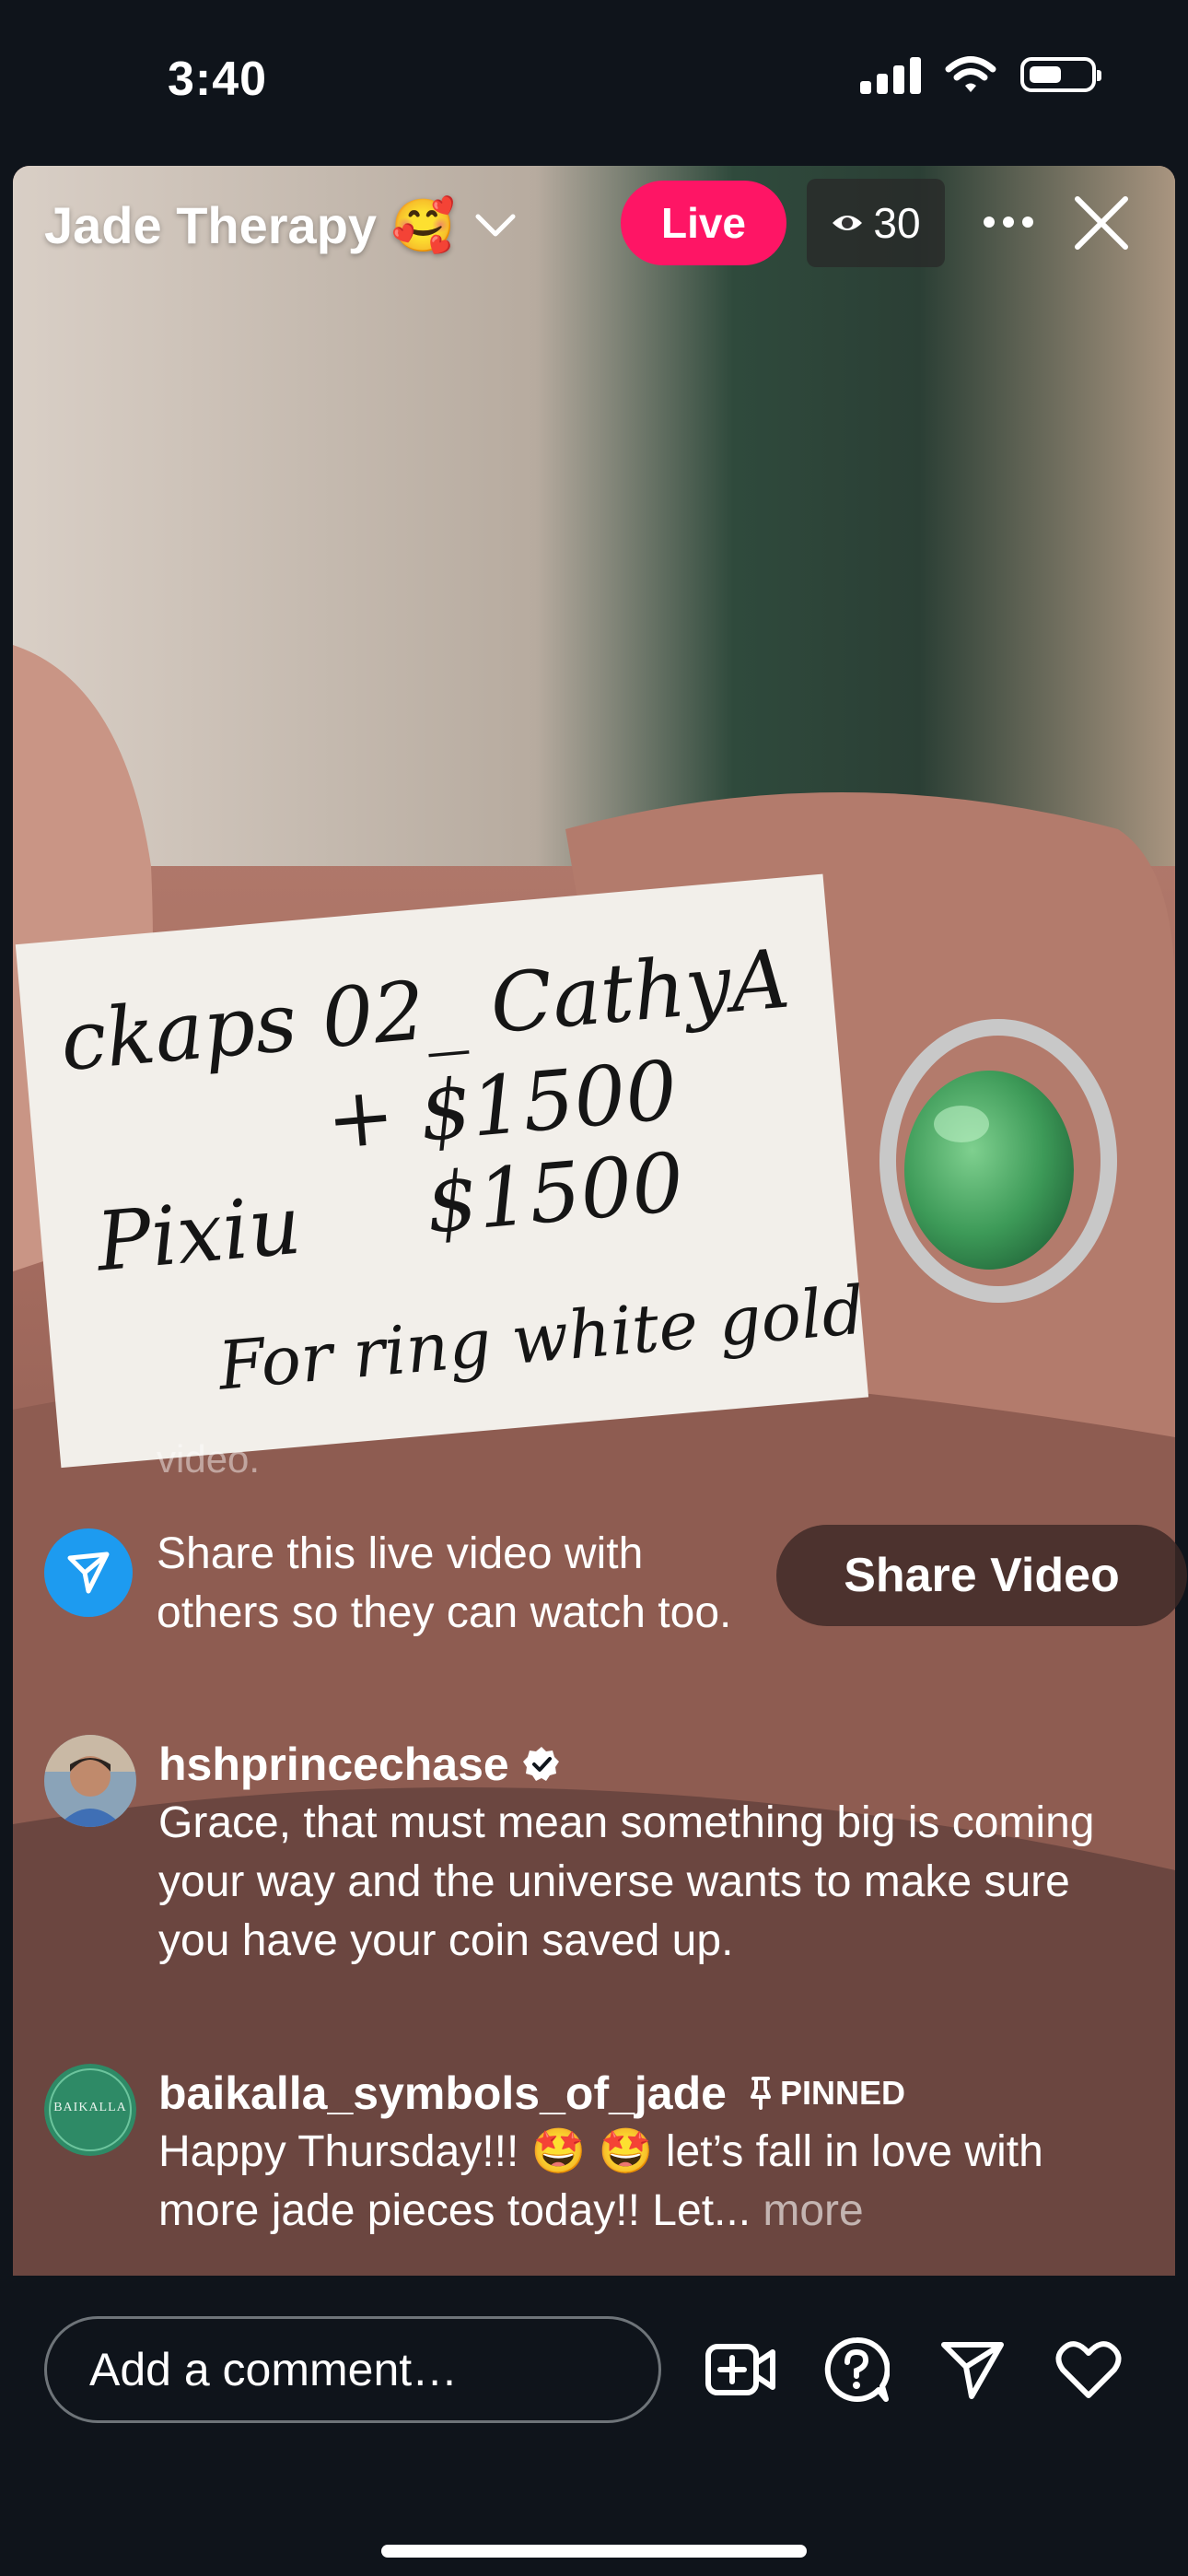  I want to click on send-icon, so click(973, 2369).